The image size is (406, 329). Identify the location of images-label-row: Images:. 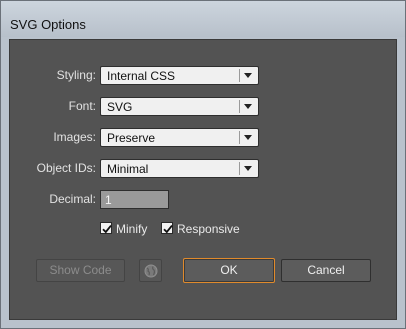
(53, 137).